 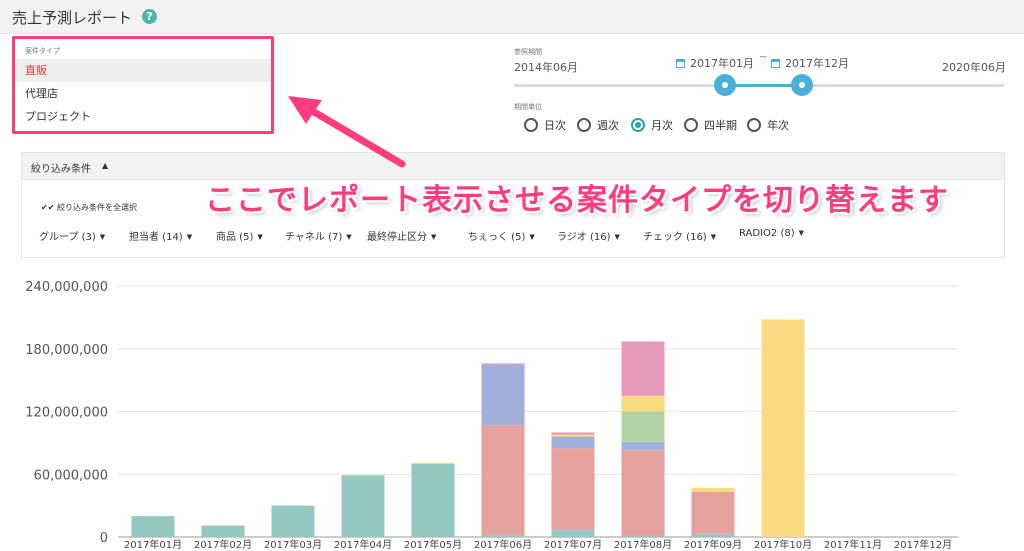 I want to click on filter-dropdown-radio2: RADIO2 (8) ▼, so click(x=771, y=233).